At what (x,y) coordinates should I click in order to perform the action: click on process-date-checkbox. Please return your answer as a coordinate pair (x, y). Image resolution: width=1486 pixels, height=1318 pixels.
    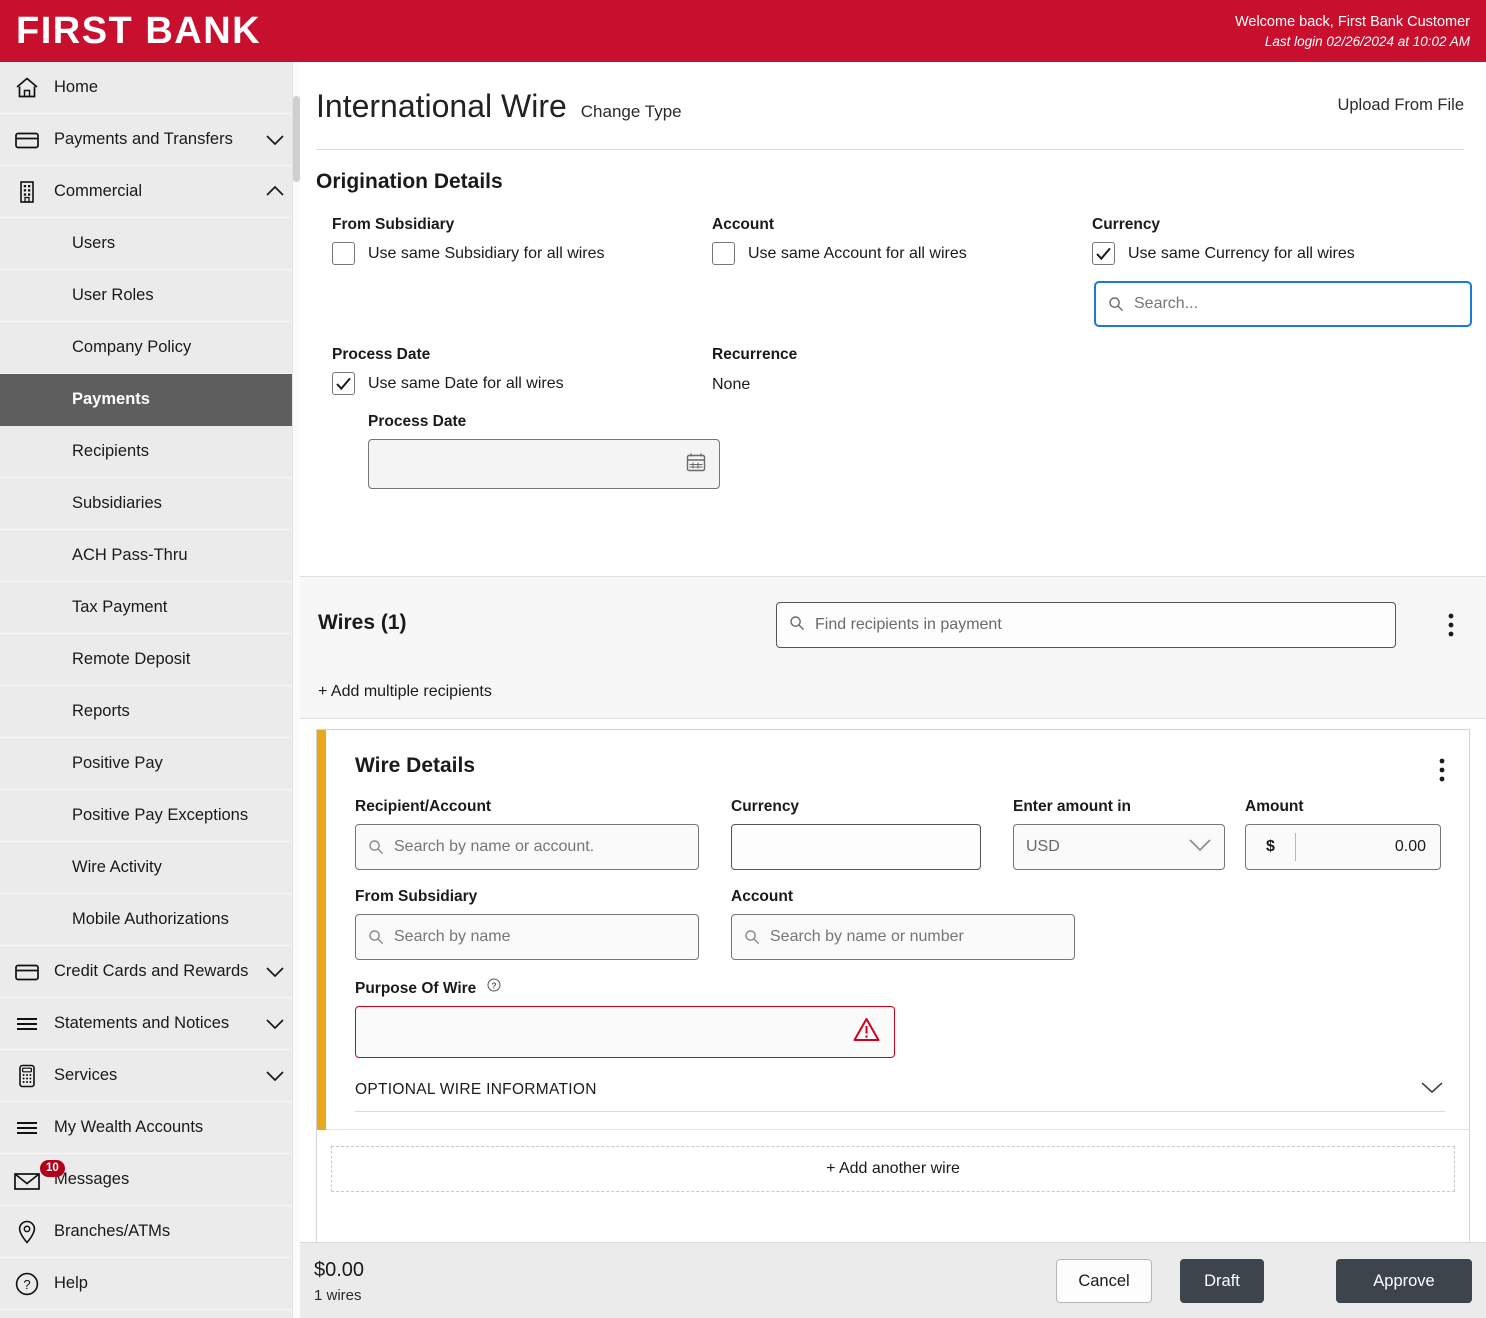
    Looking at the image, I should click on (343, 383).